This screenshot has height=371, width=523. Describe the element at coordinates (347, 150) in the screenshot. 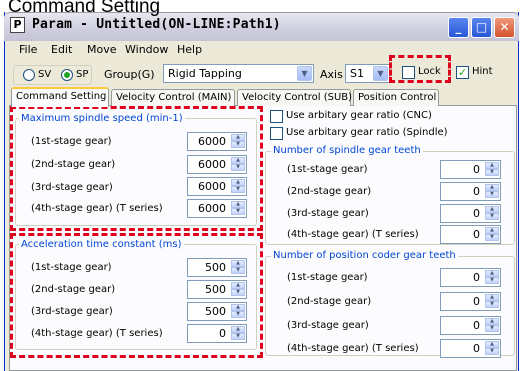

I see `spindle-teeth-title: Number of spindle gear teeth` at that location.